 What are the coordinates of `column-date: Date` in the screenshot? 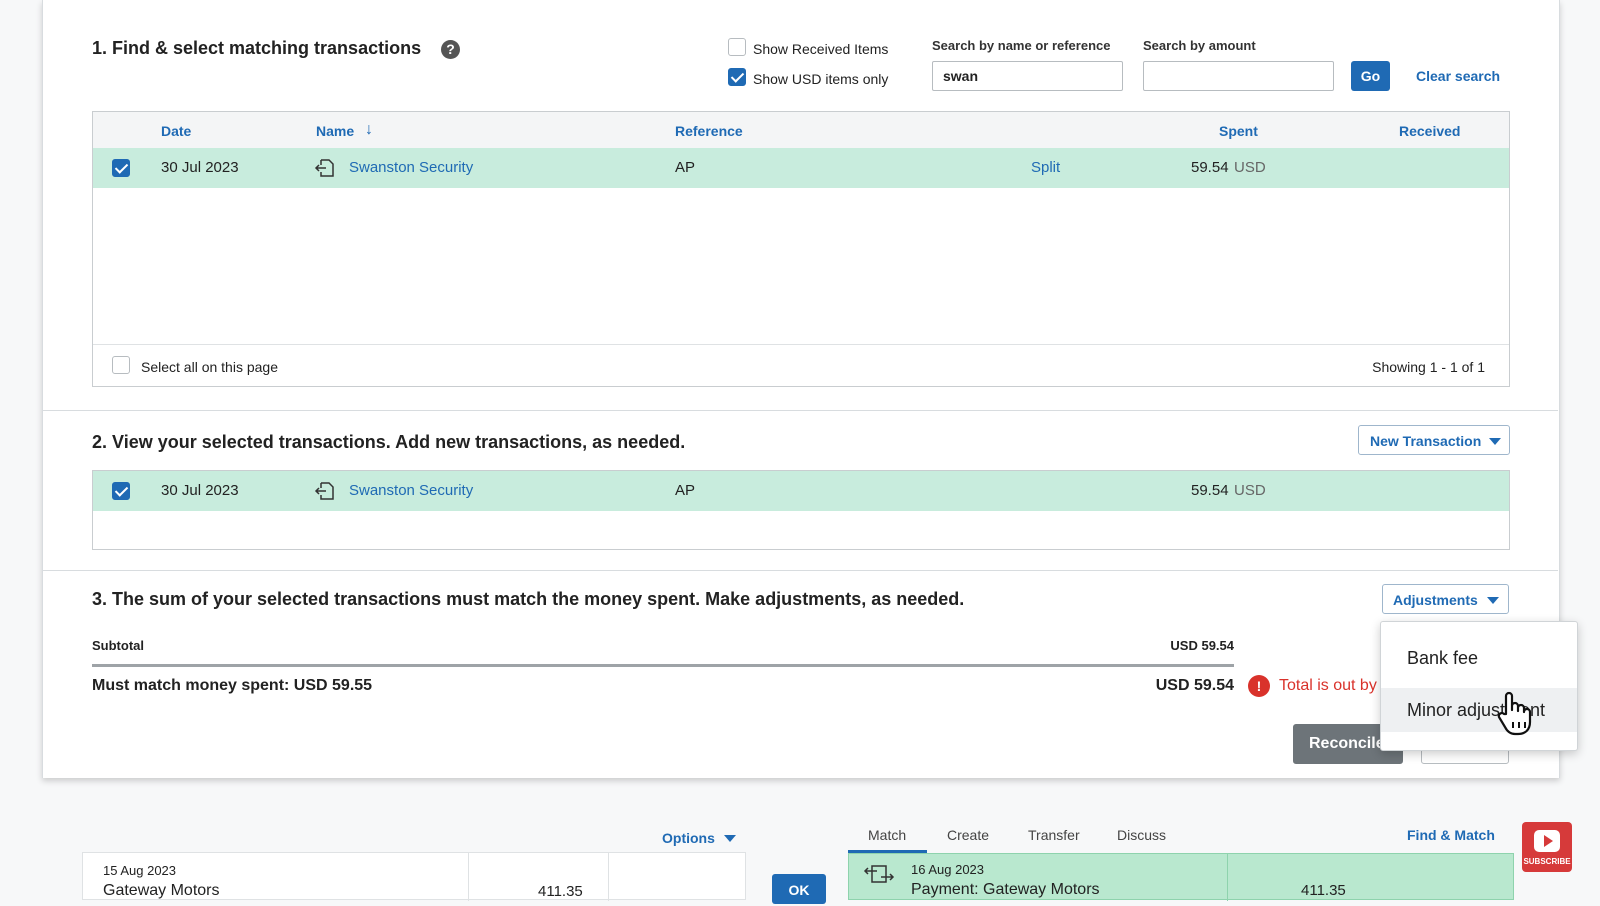 It's located at (176, 131).